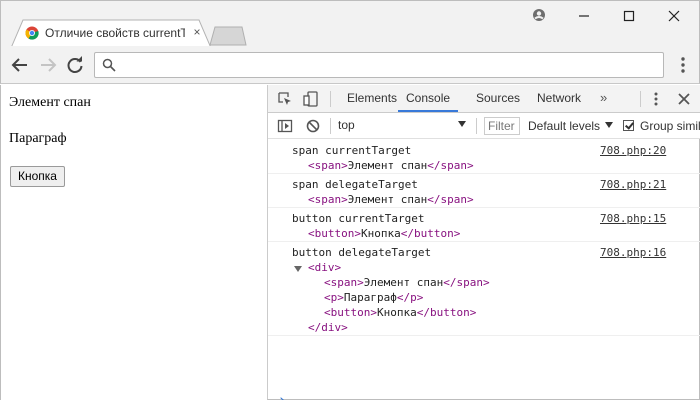 Image resolution: width=700 pixels, height=400 pixels. What do you see at coordinates (370, 297) in the screenshot?
I see `node-text: Параграф` at bounding box center [370, 297].